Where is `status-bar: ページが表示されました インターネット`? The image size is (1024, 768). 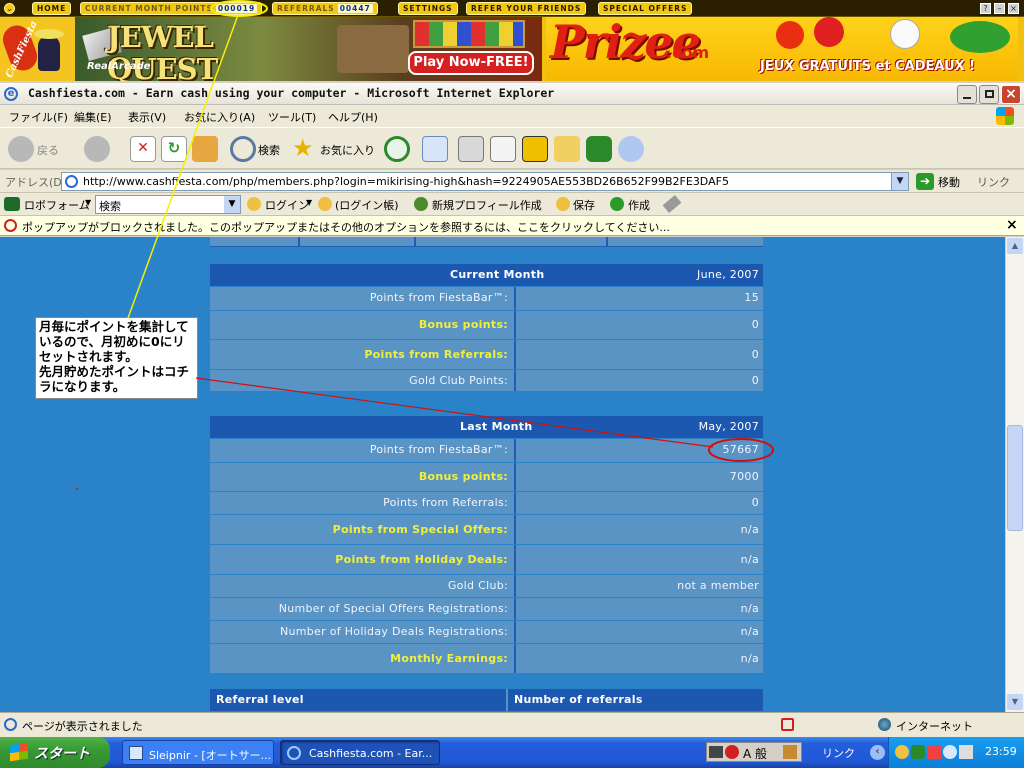
status-bar: ページが表示されました インターネット is located at coordinates (512, 724).